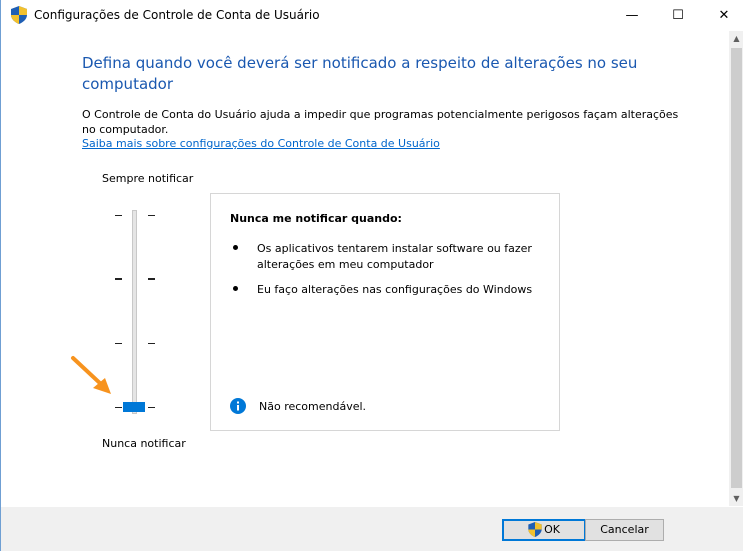 The image size is (743, 551). I want to click on vertical-scrollbar: ▲ ▼, so click(736, 268).